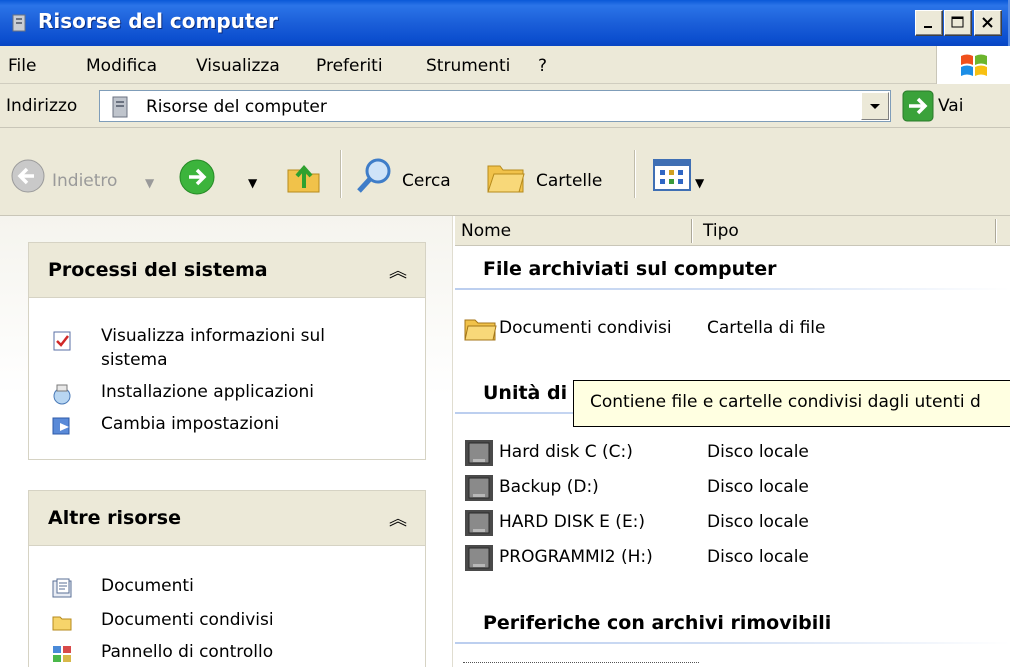 Image resolution: width=1010 pixels, height=667 pixels. I want to click on my-documents-icon, so click(62, 588).